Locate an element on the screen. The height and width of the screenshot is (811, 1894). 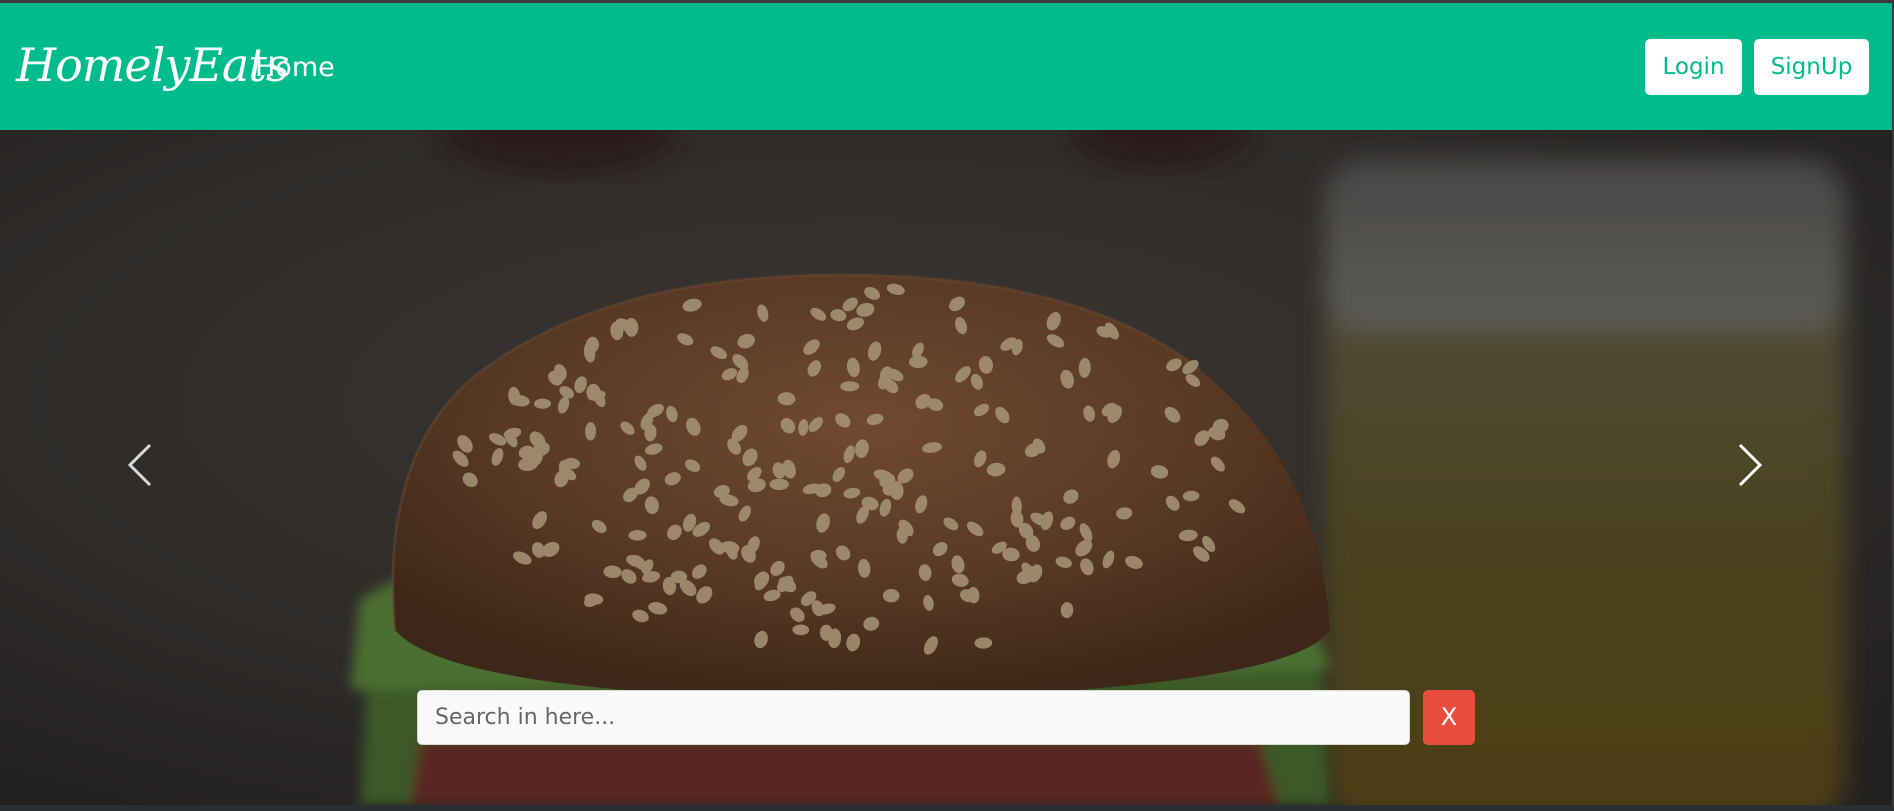
chevron-left-icon is located at coordinates (140, 465).